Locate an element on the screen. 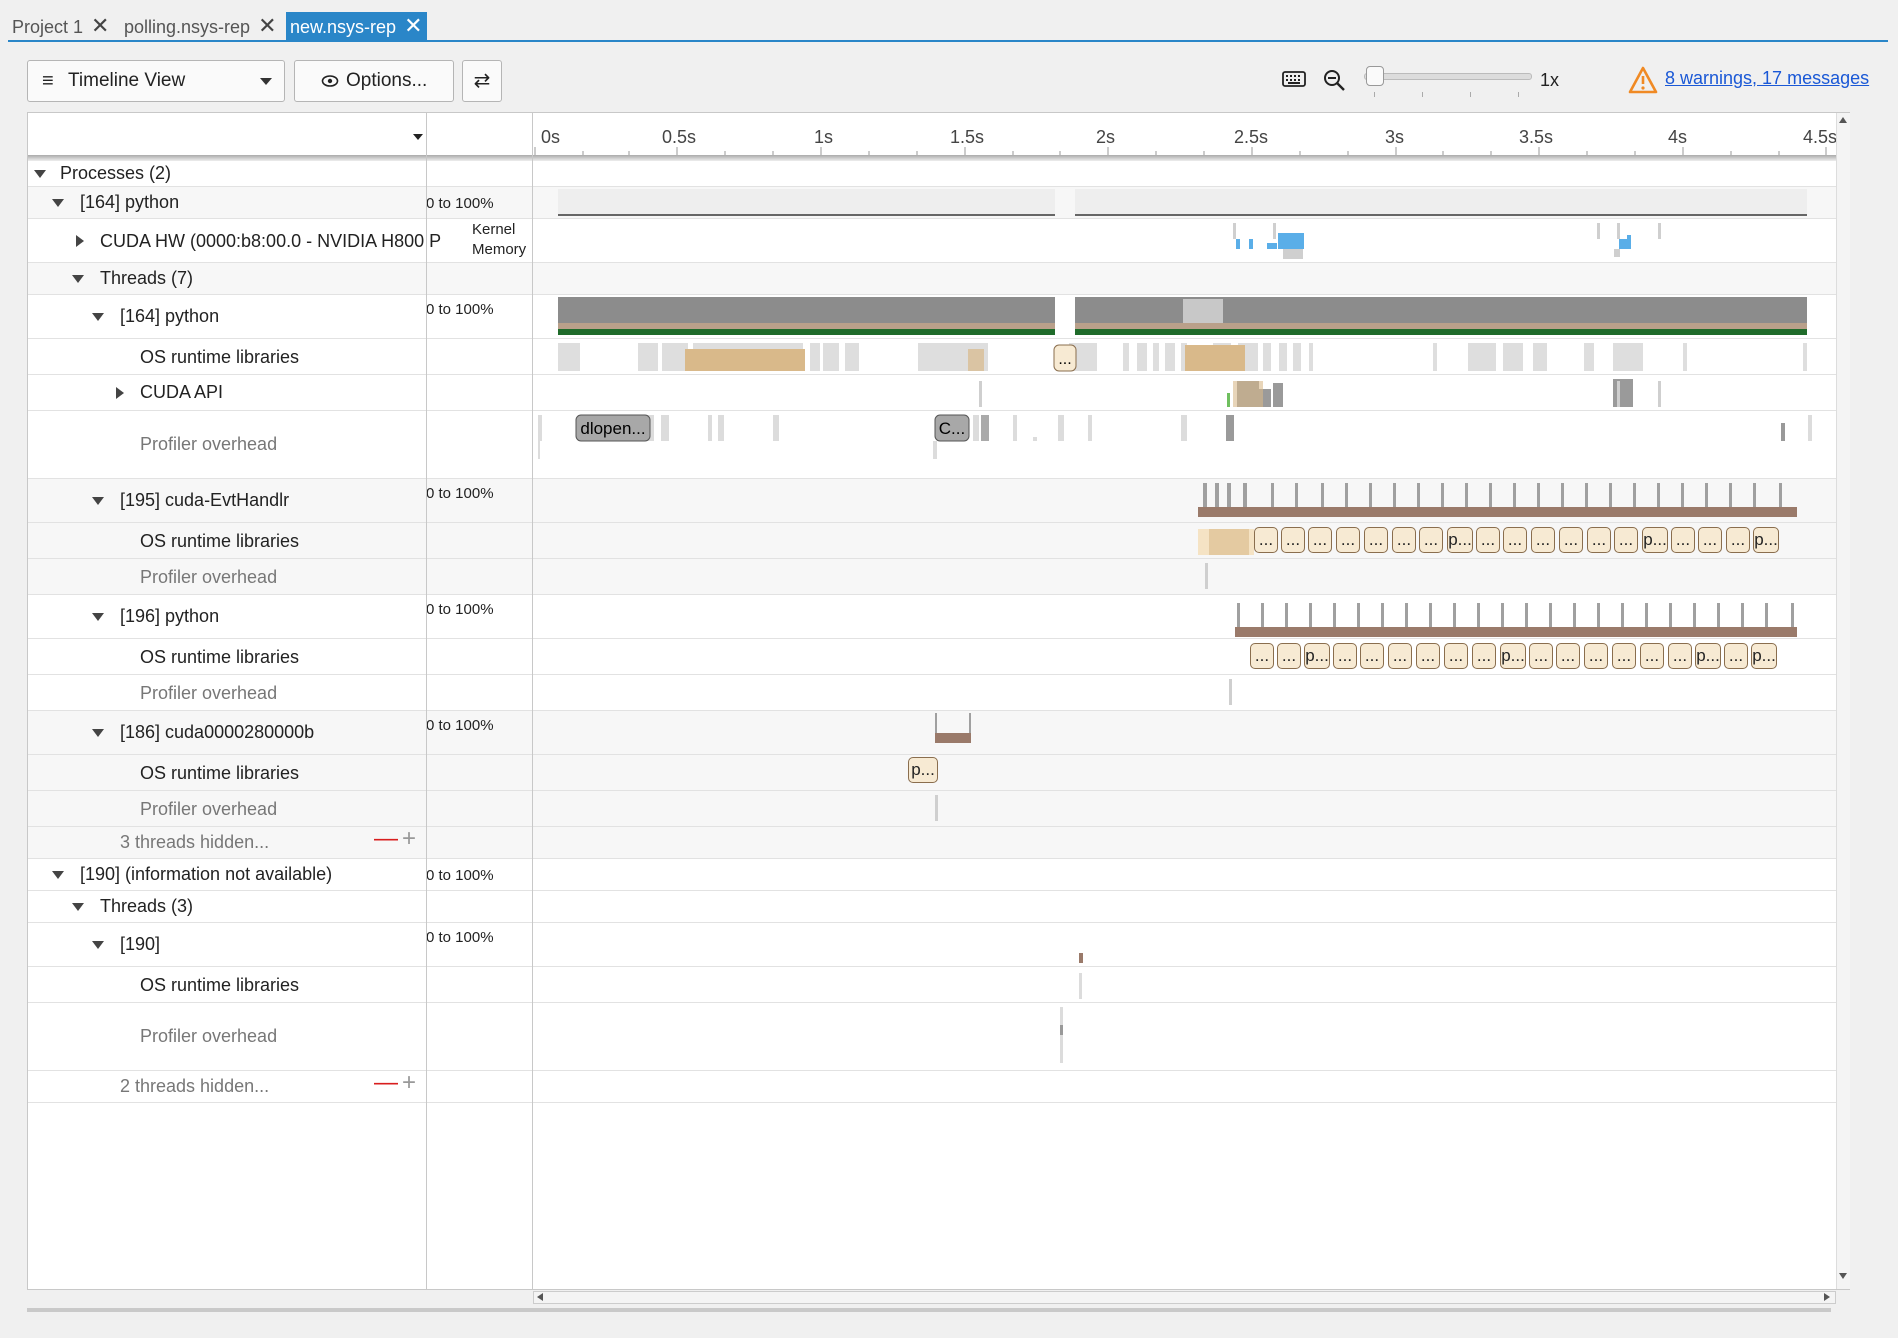 This screenshot has width=1898, height=1338. menu-icon: ≡ is located at coordinates (48, 81).